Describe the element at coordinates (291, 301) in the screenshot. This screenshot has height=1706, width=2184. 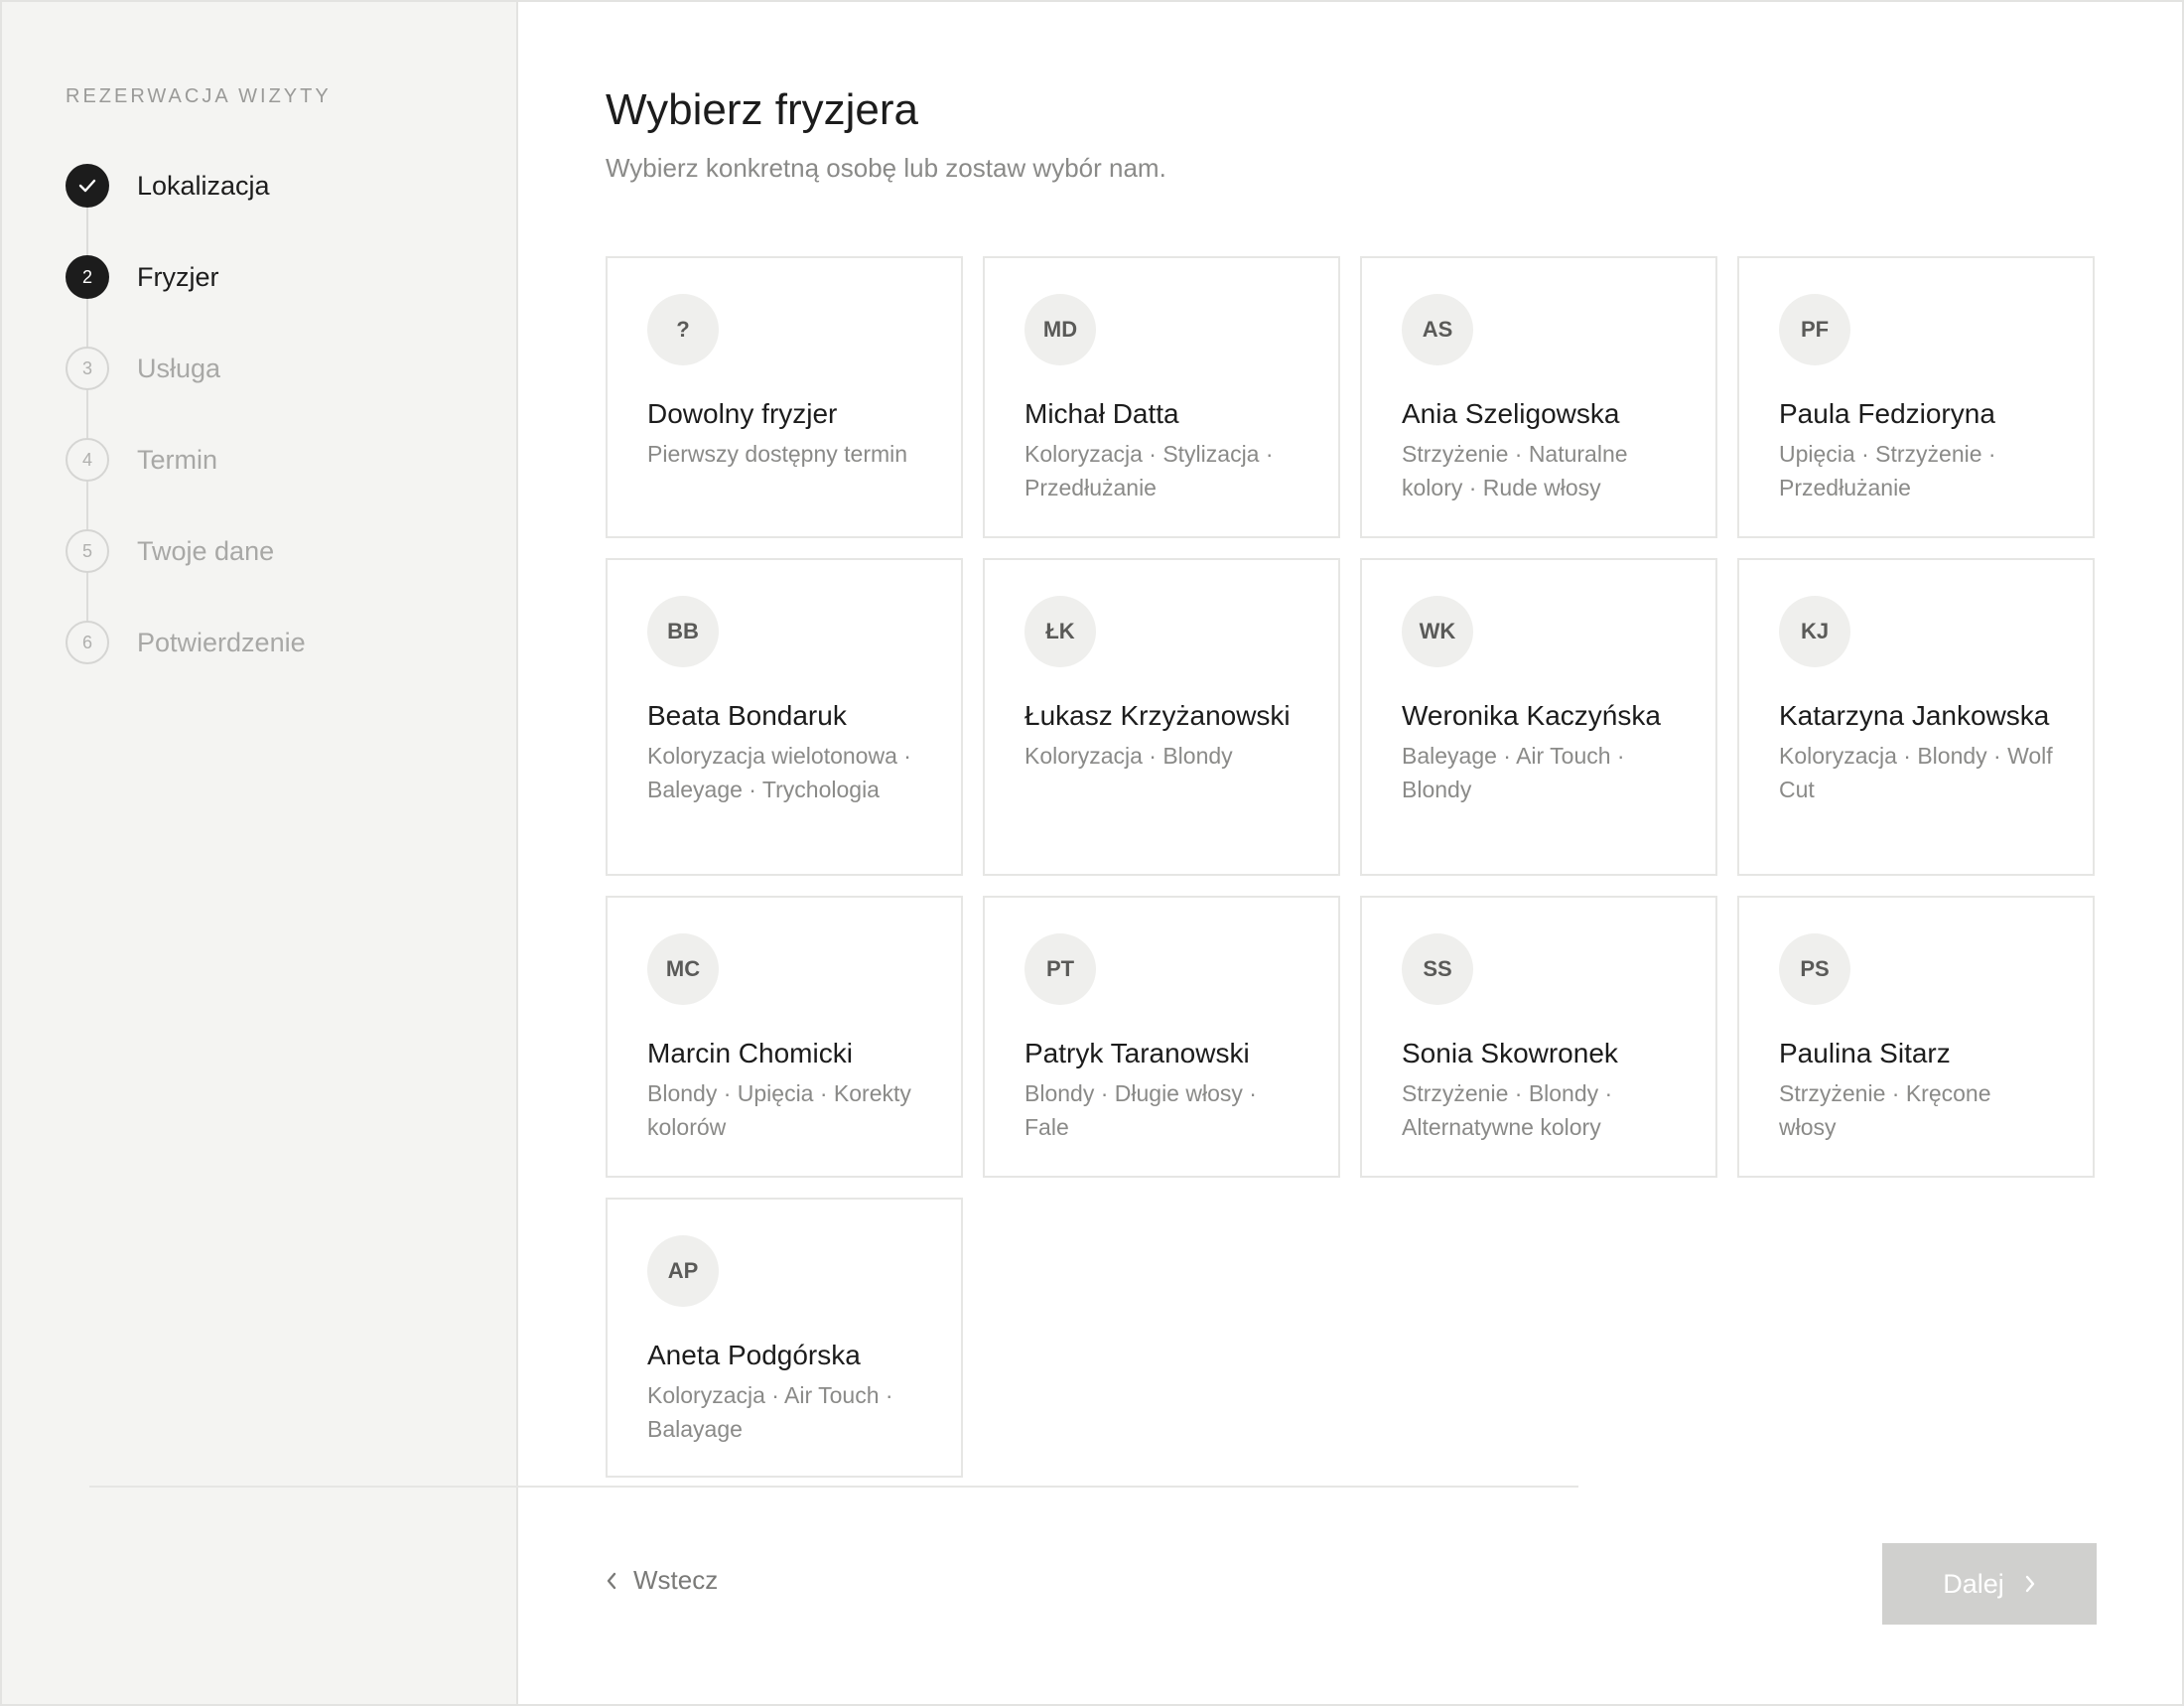
I see `step-fryzjer: 2 Fryzjer` at that location.